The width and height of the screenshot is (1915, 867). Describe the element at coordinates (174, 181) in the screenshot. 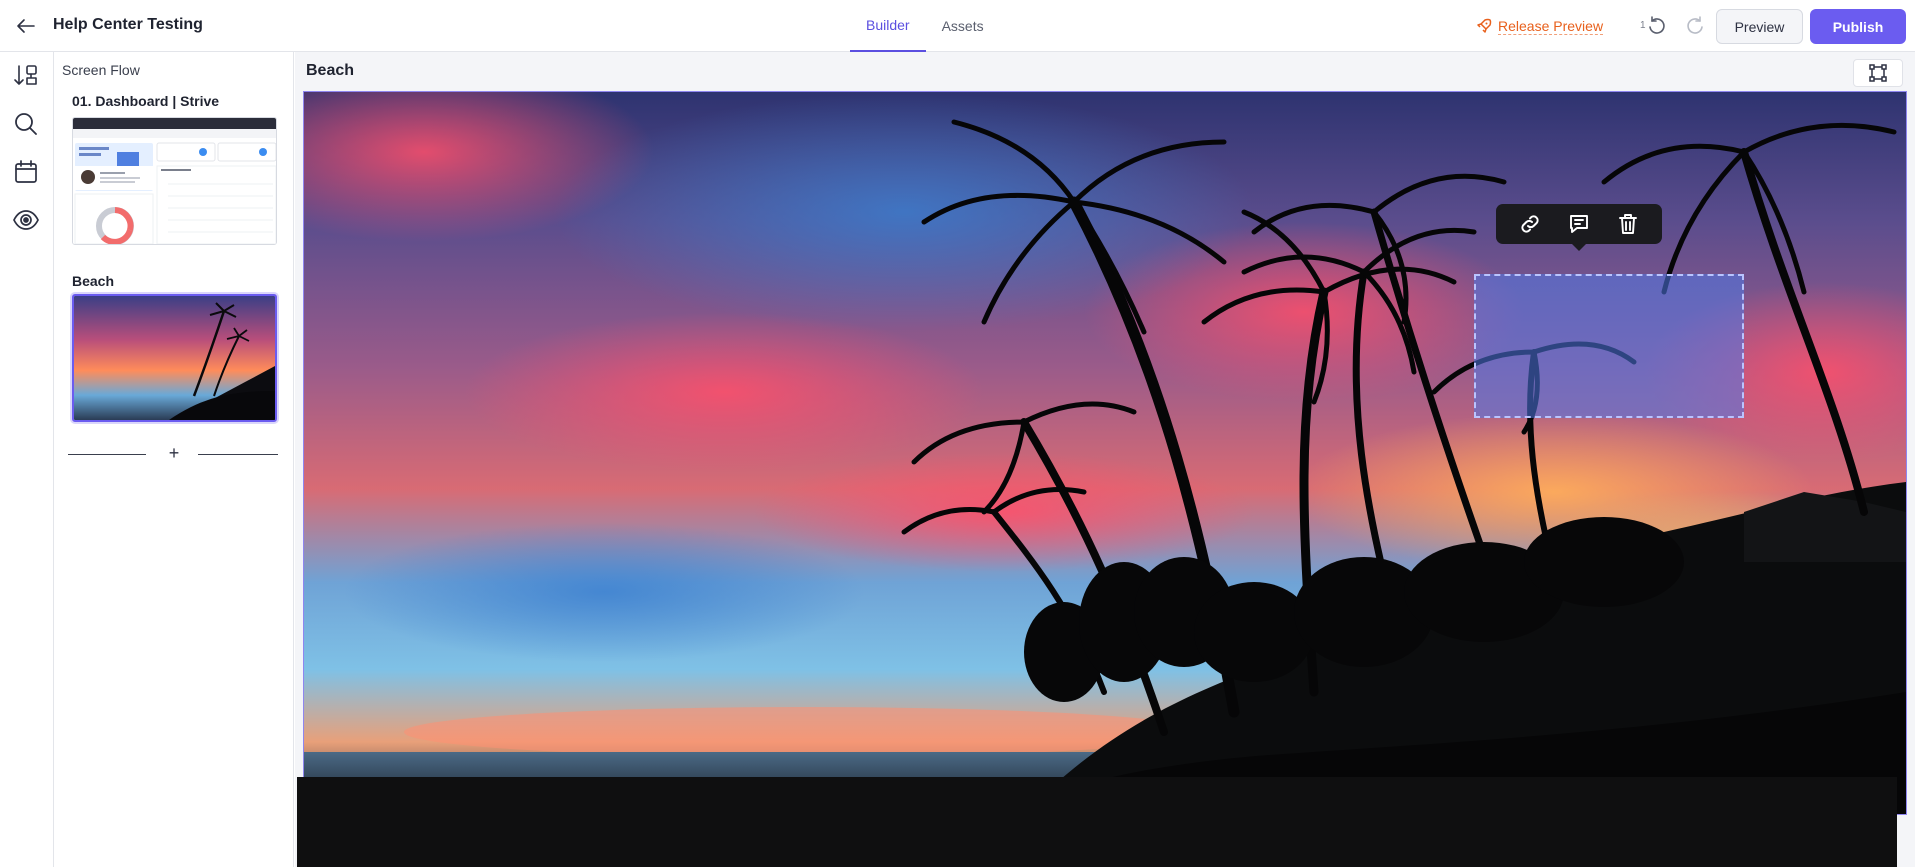

I see `screen-thumbnail-dashboard` at that location.